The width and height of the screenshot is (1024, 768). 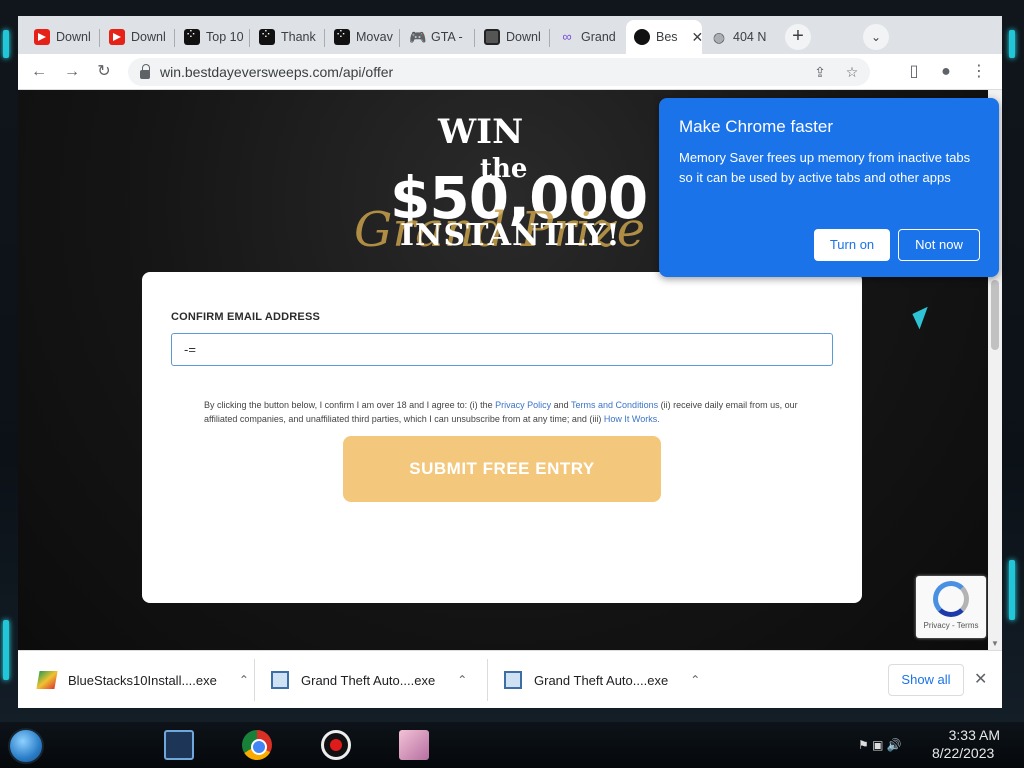 I want to click on tab-7: ∞ Grand, so click(x=588, y=37).